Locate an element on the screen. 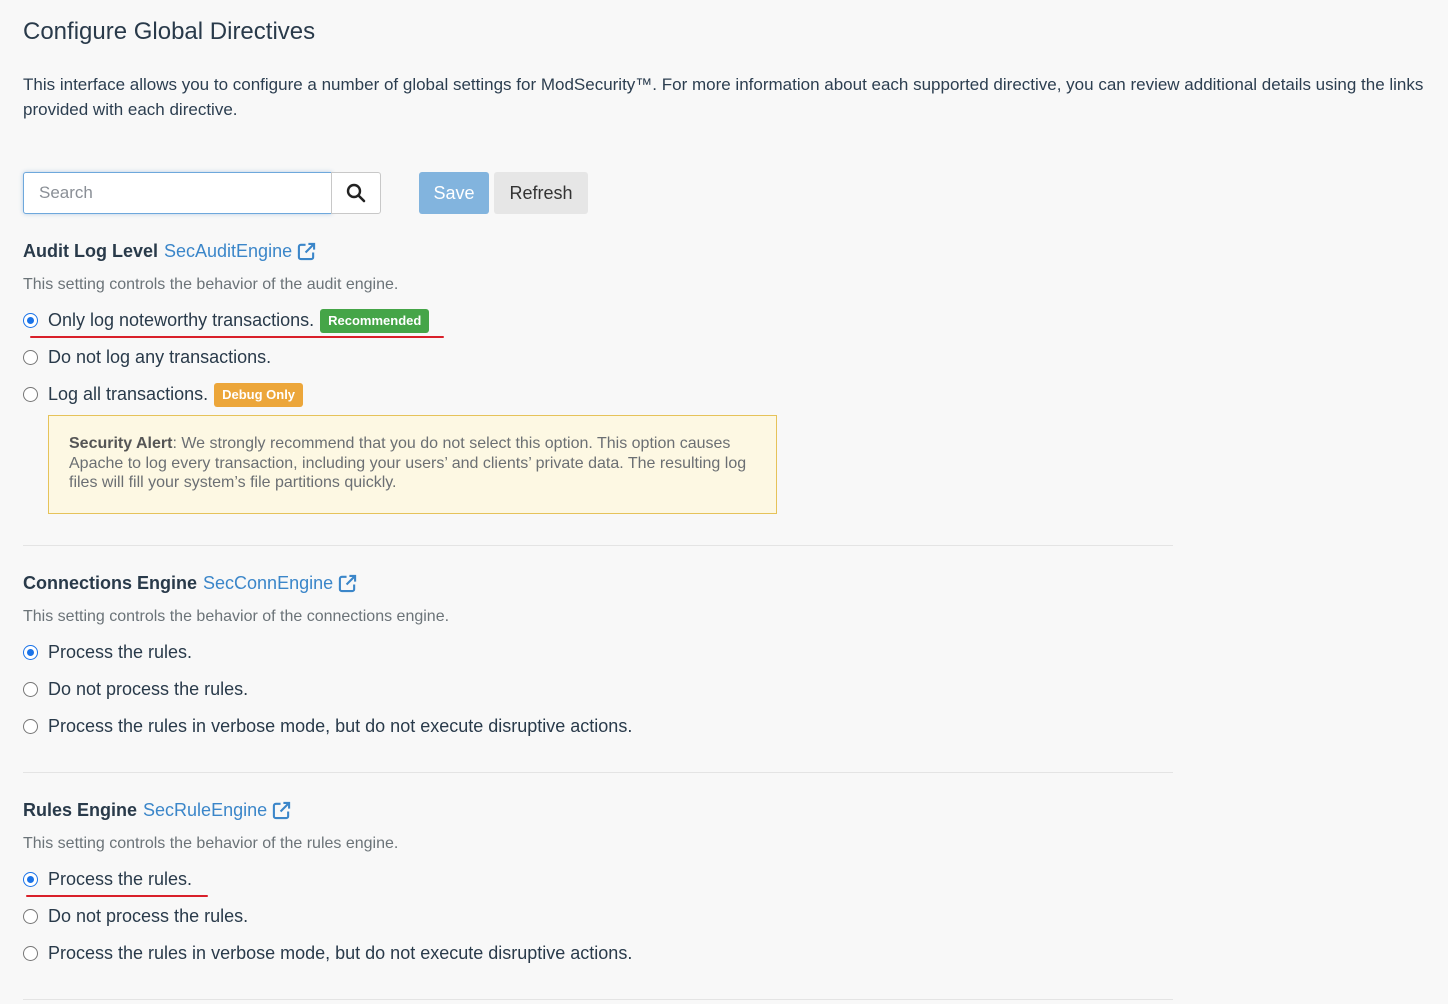 The height and width of the screenshot is (1004, 1448). section-title: Audit Log Level is located at coordinates (90, 251).